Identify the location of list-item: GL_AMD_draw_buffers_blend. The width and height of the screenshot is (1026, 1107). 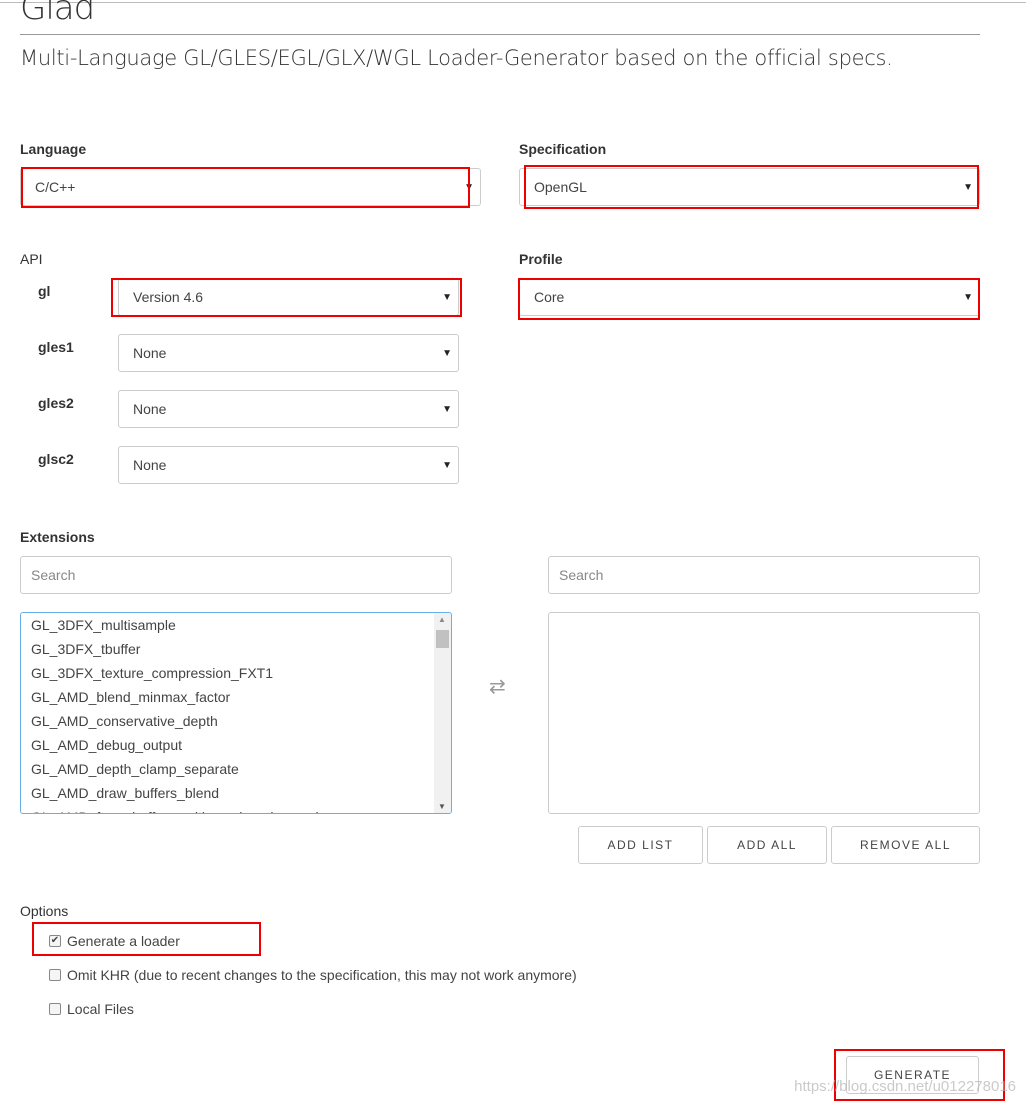
(236, 793).